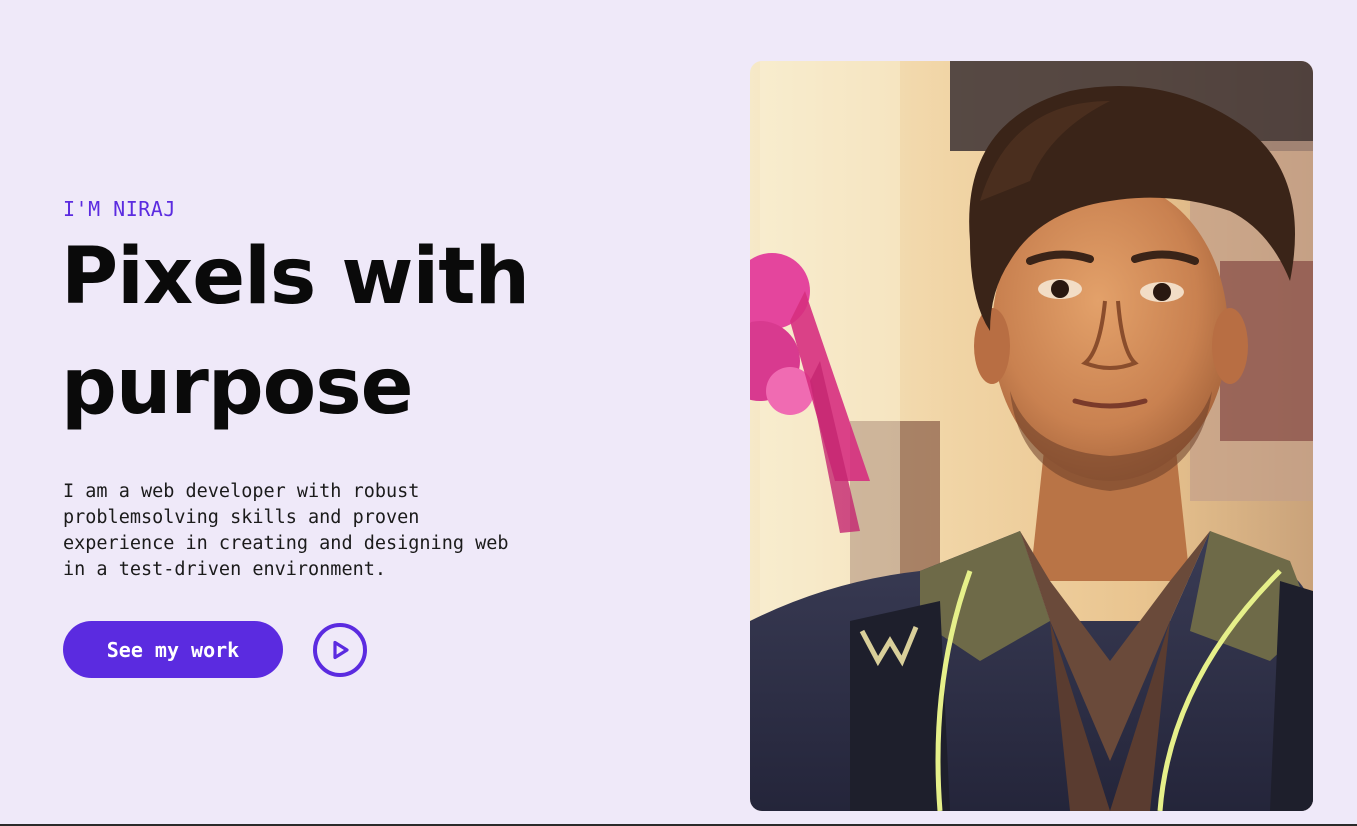 Image resolution: width=1357 pixels, height=826 pixels. Describe the element at coordinates (295, 277) in the screenshot. I see `headline-line-1: Pixels with` at that location.